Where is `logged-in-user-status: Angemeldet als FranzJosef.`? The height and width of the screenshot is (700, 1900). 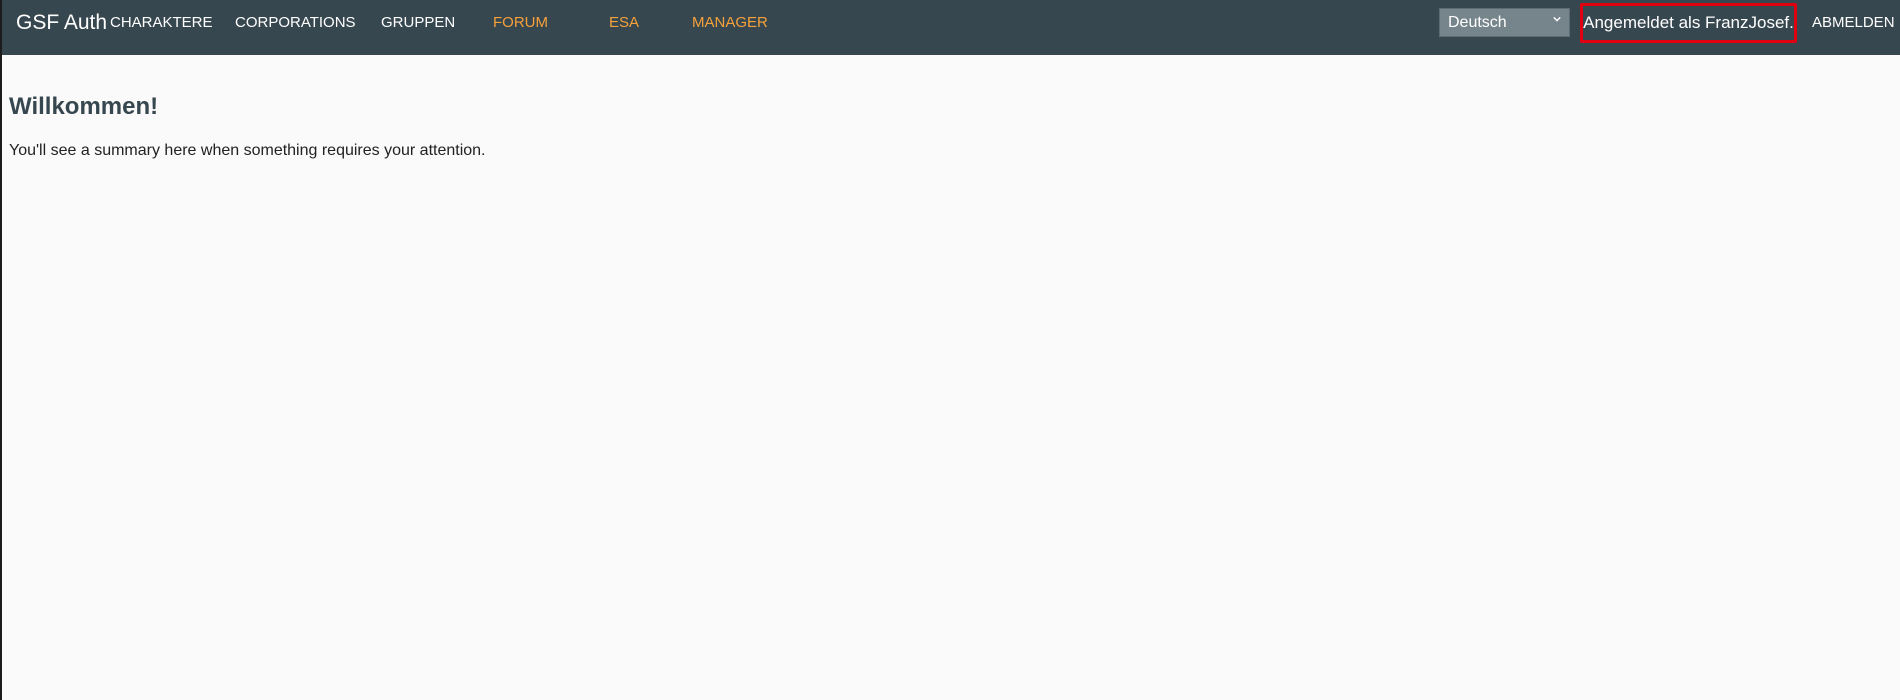
logged-in-user-status: Angemeldet als FranzJosef. is located at coordinates (1688, 23).